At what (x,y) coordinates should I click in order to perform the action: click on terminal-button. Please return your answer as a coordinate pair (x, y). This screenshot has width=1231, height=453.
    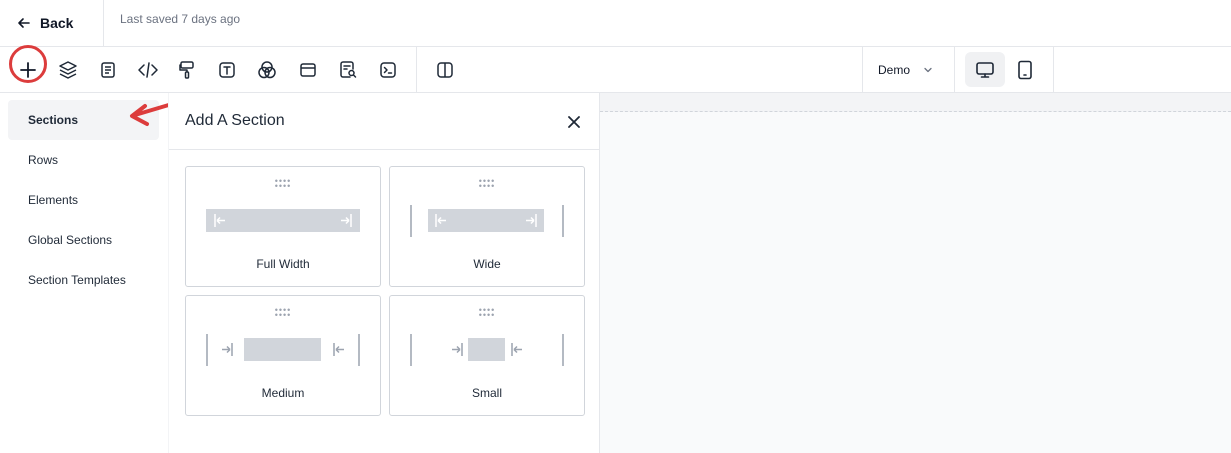
    Looking at the image, I should click on (388, 70).